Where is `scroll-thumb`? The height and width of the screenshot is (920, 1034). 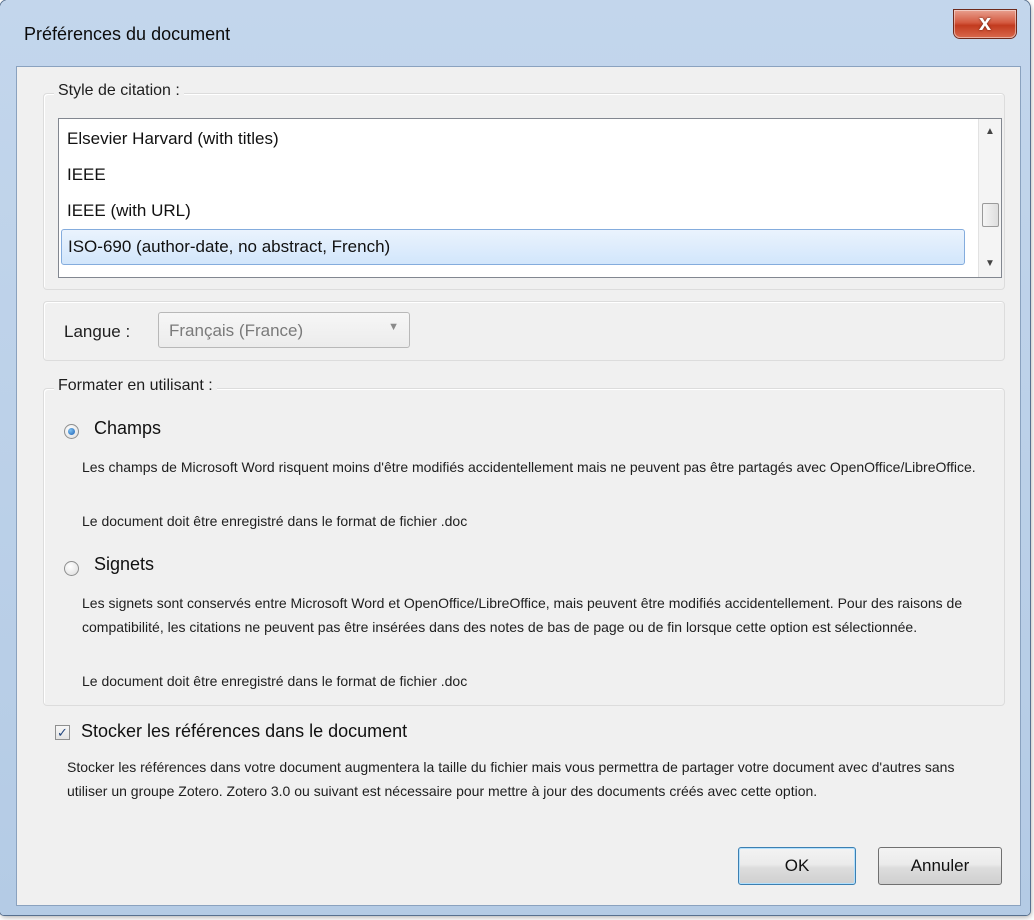
scroll-thumb is located at coordinates (990, 215).